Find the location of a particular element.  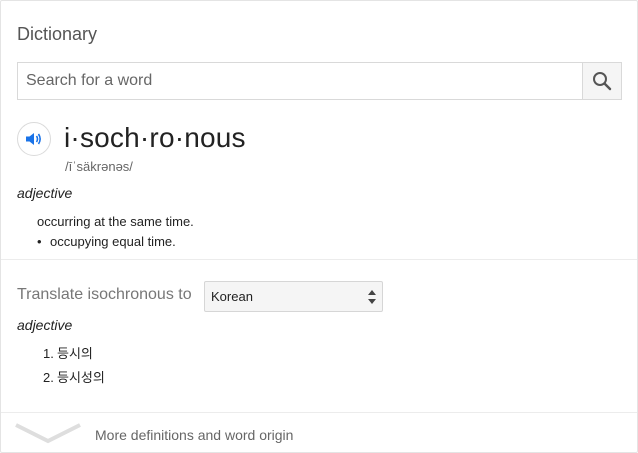

translate-label: Translate isochronous to is located at coordinates (104, 294).